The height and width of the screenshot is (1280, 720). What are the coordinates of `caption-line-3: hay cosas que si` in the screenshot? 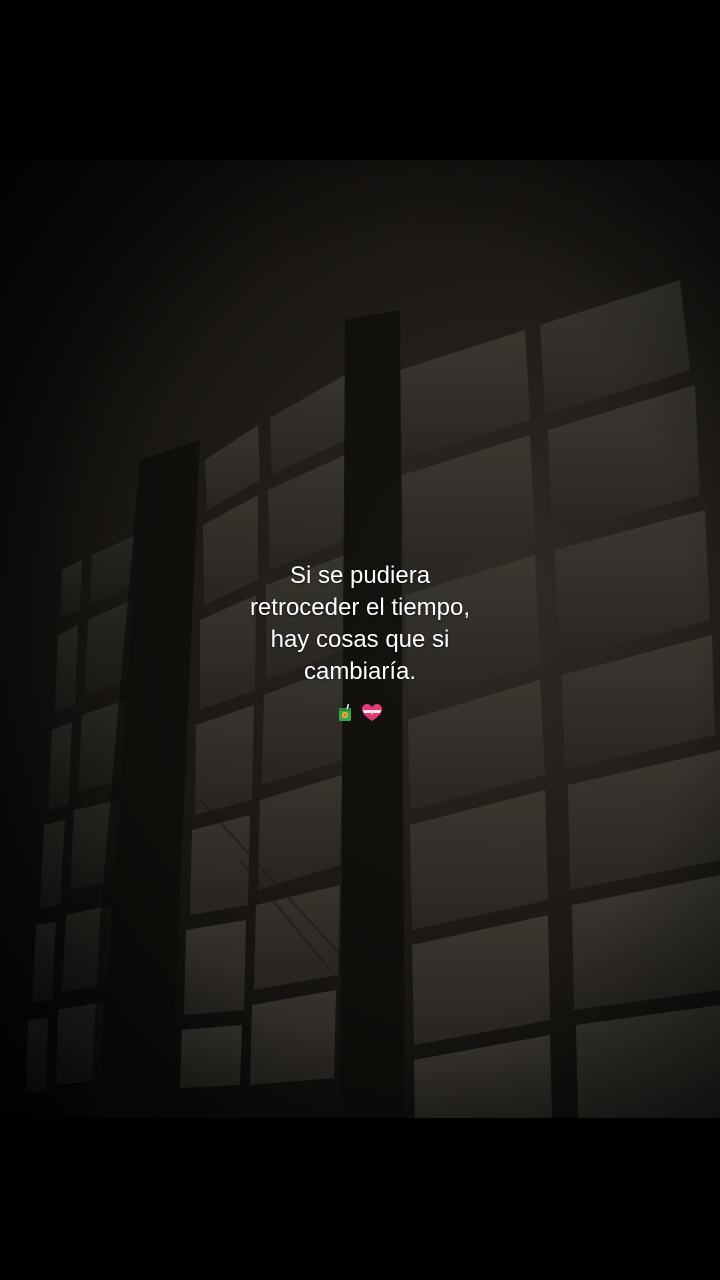 It's located at (360, 639).